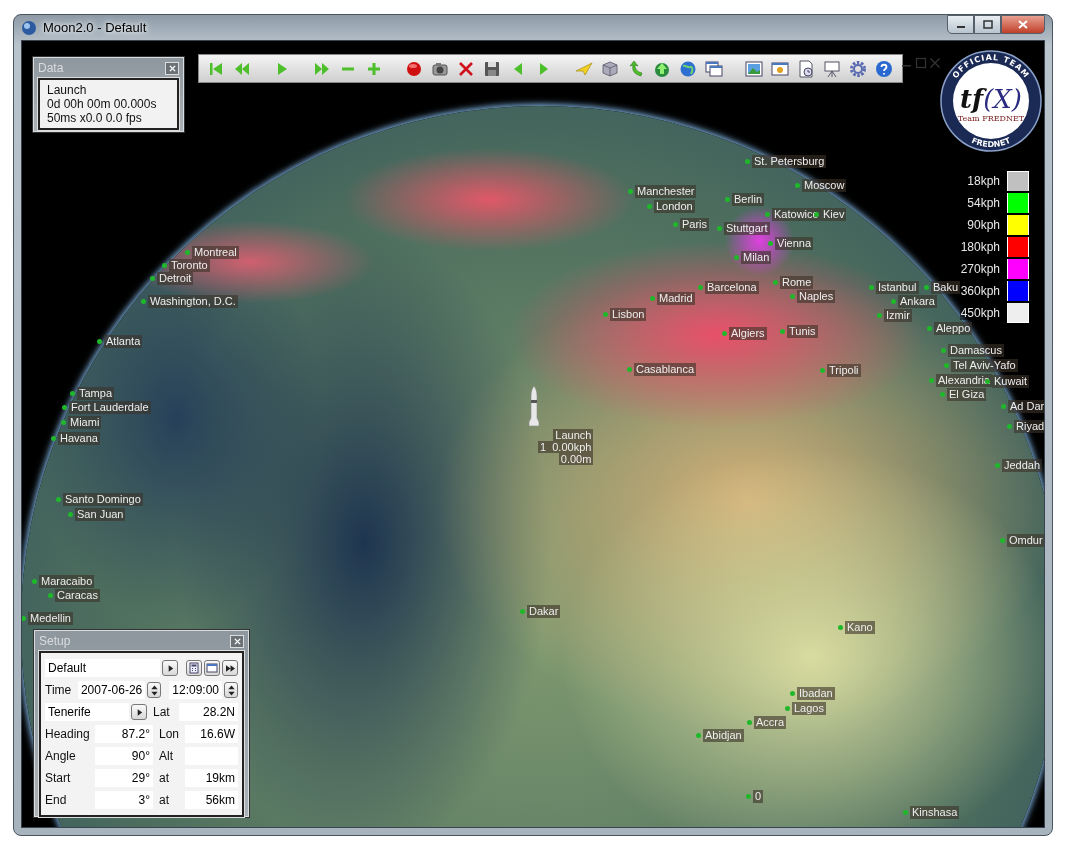 Image resolution: width=1070 pixels, height=855 pixels. Describe the element at coordinates (466, 68) in the screenshot. I see `cross-icon` at that location.